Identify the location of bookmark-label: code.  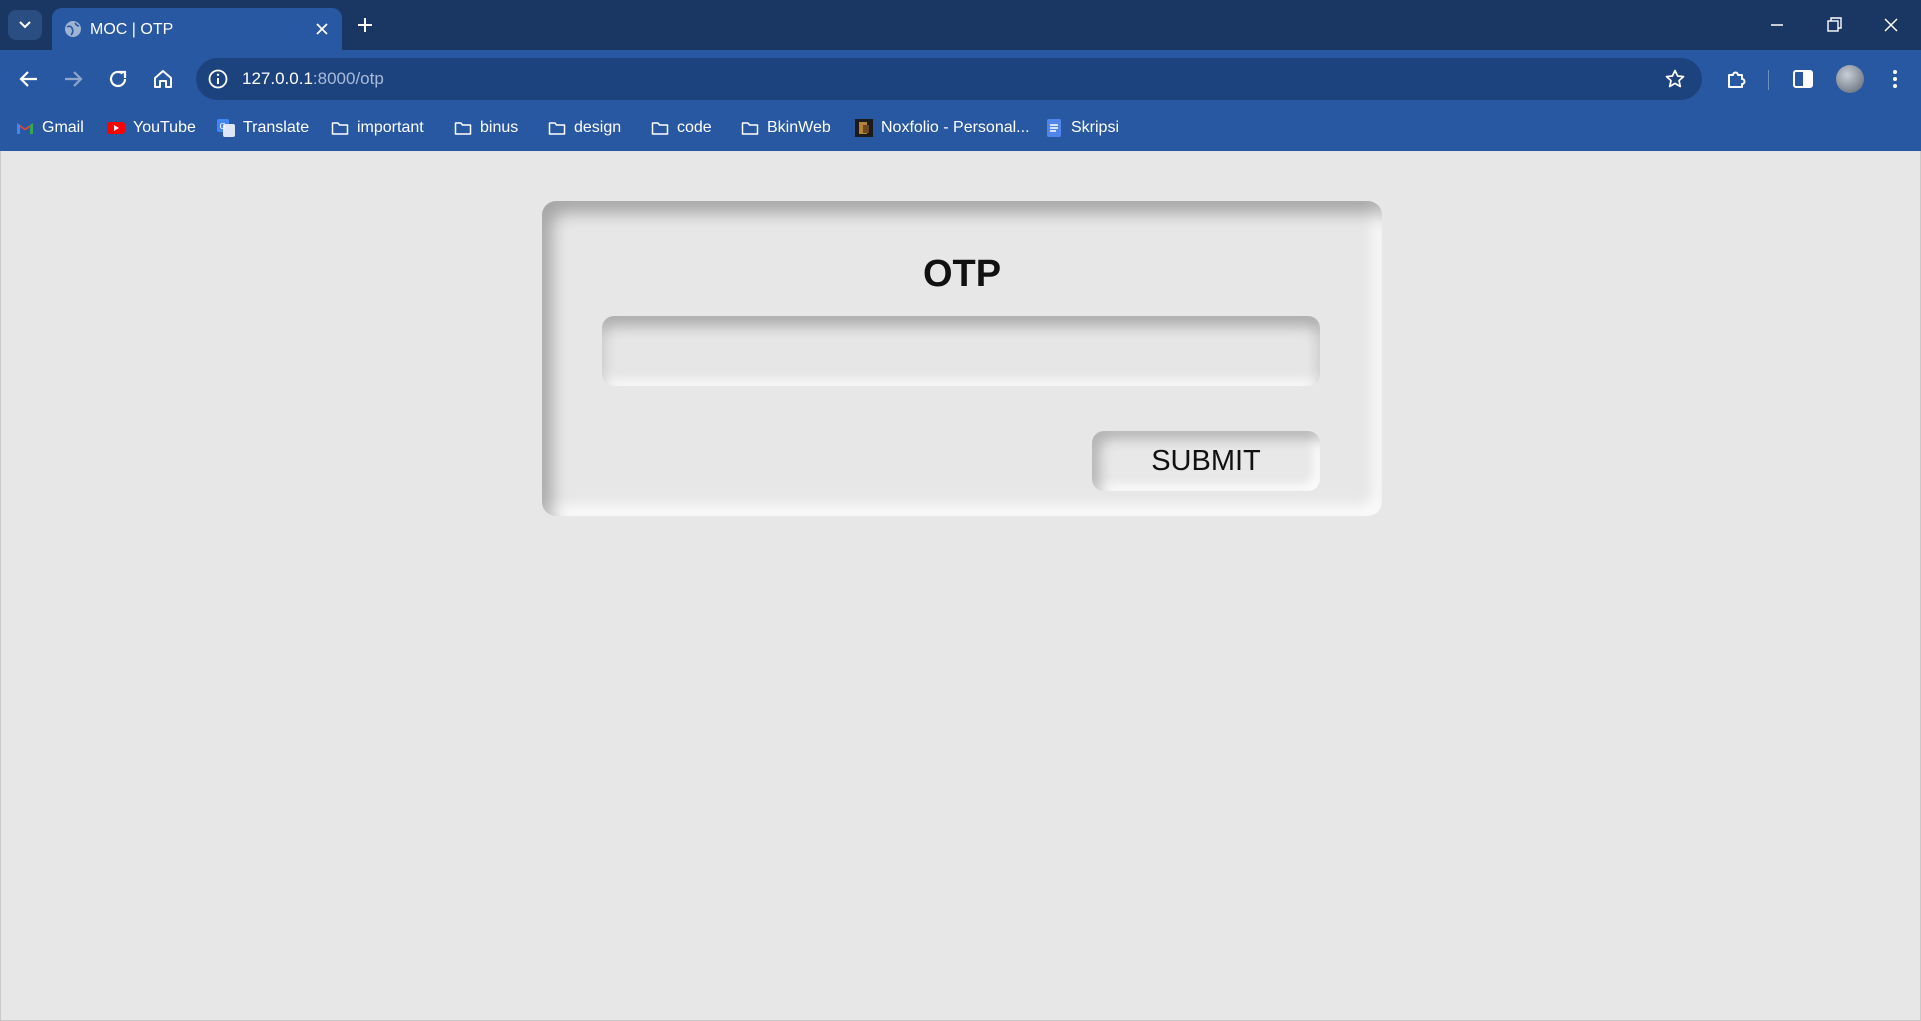
(694, 127).